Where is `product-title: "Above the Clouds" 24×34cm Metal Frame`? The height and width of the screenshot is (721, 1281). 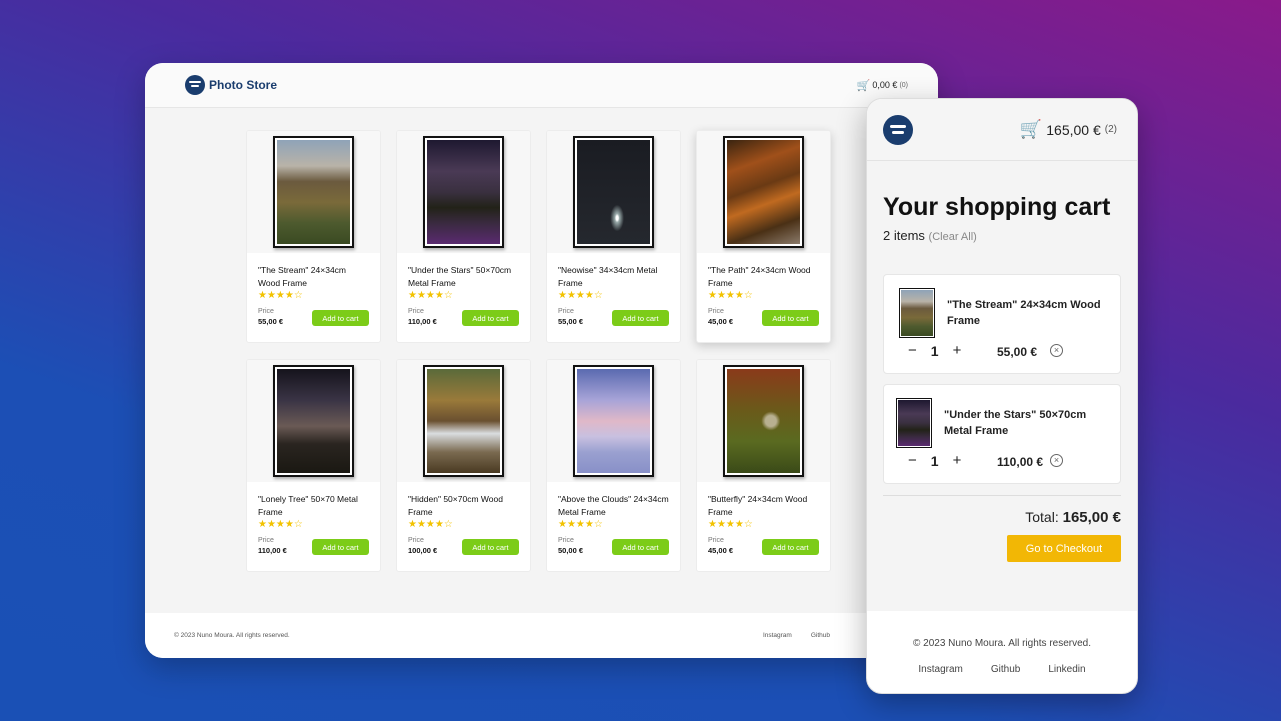
product-title: "Above the Clouds" 24×34cm Metal Frame is located at coordinates (613, 501).